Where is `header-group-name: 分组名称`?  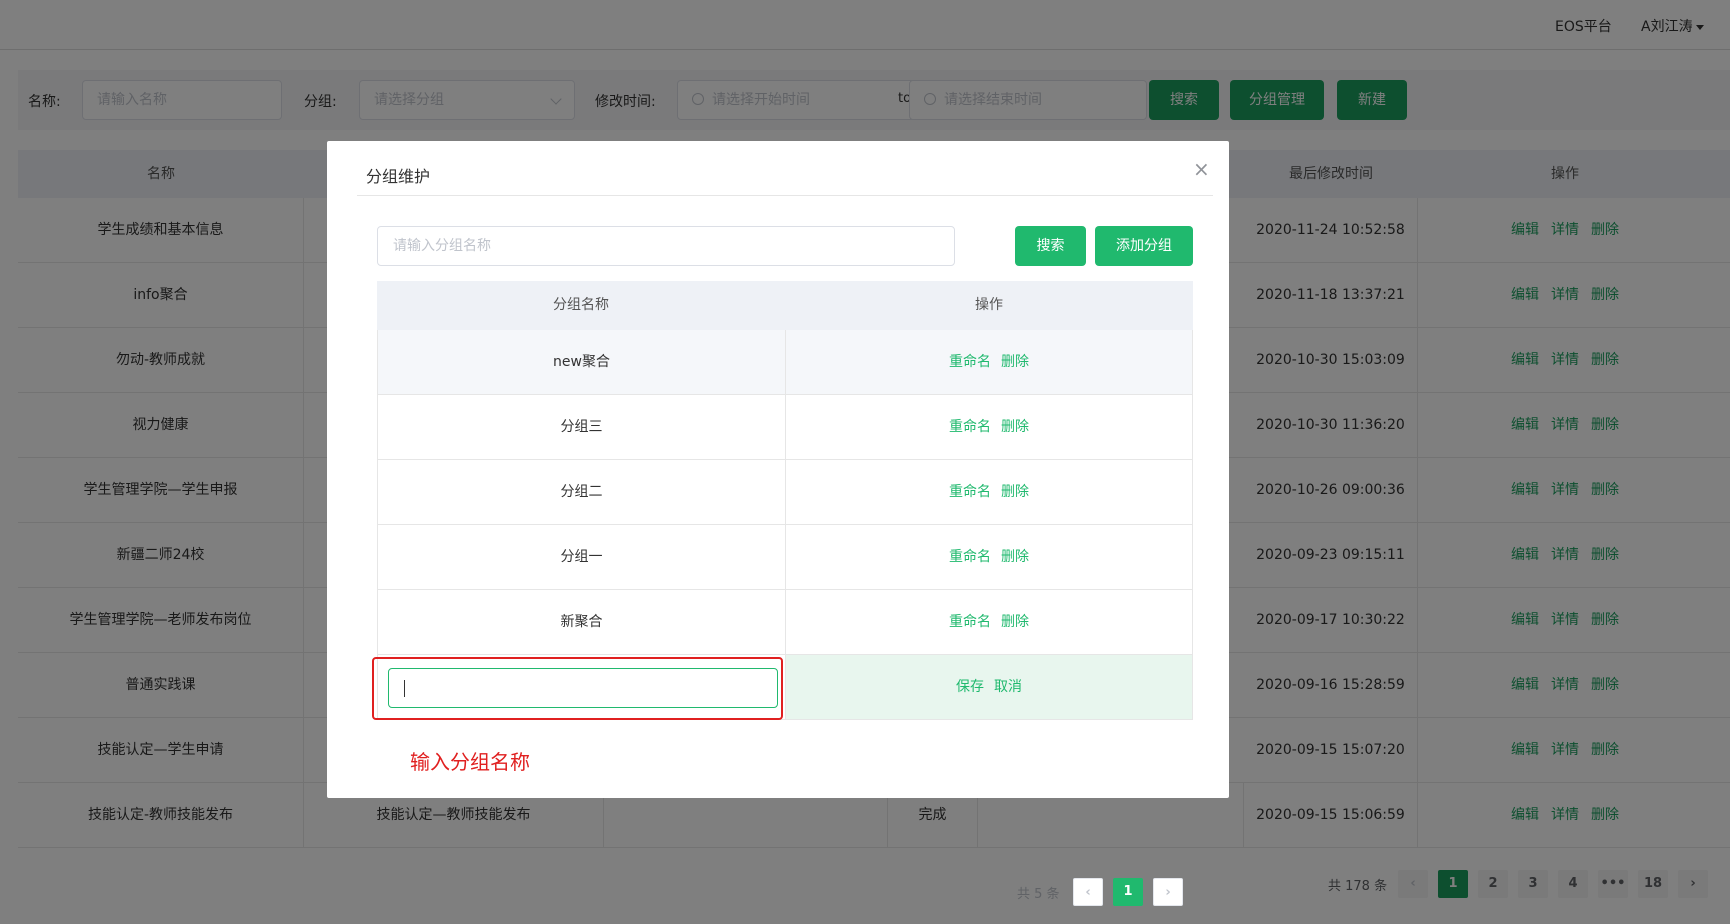
header-group-name: 分组名称 is located at coordinates (581, 305).